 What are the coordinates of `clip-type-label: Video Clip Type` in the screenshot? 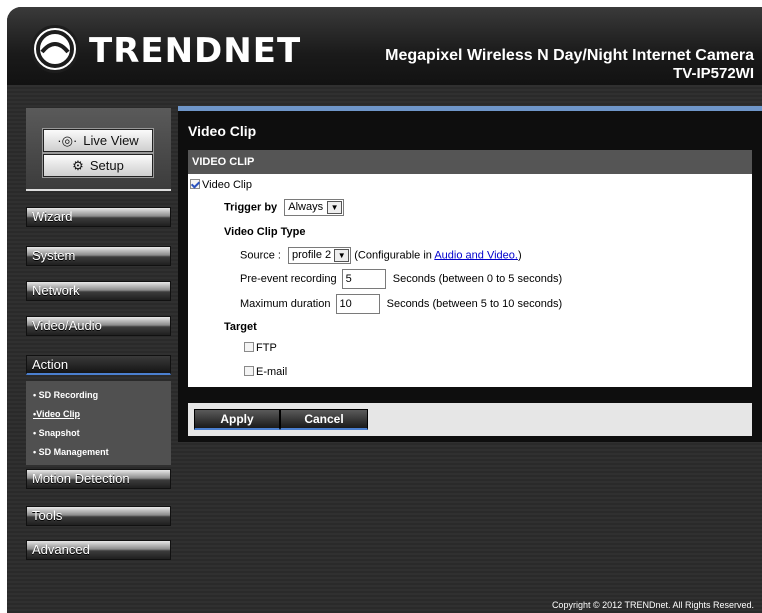 It's located at (265, 232).